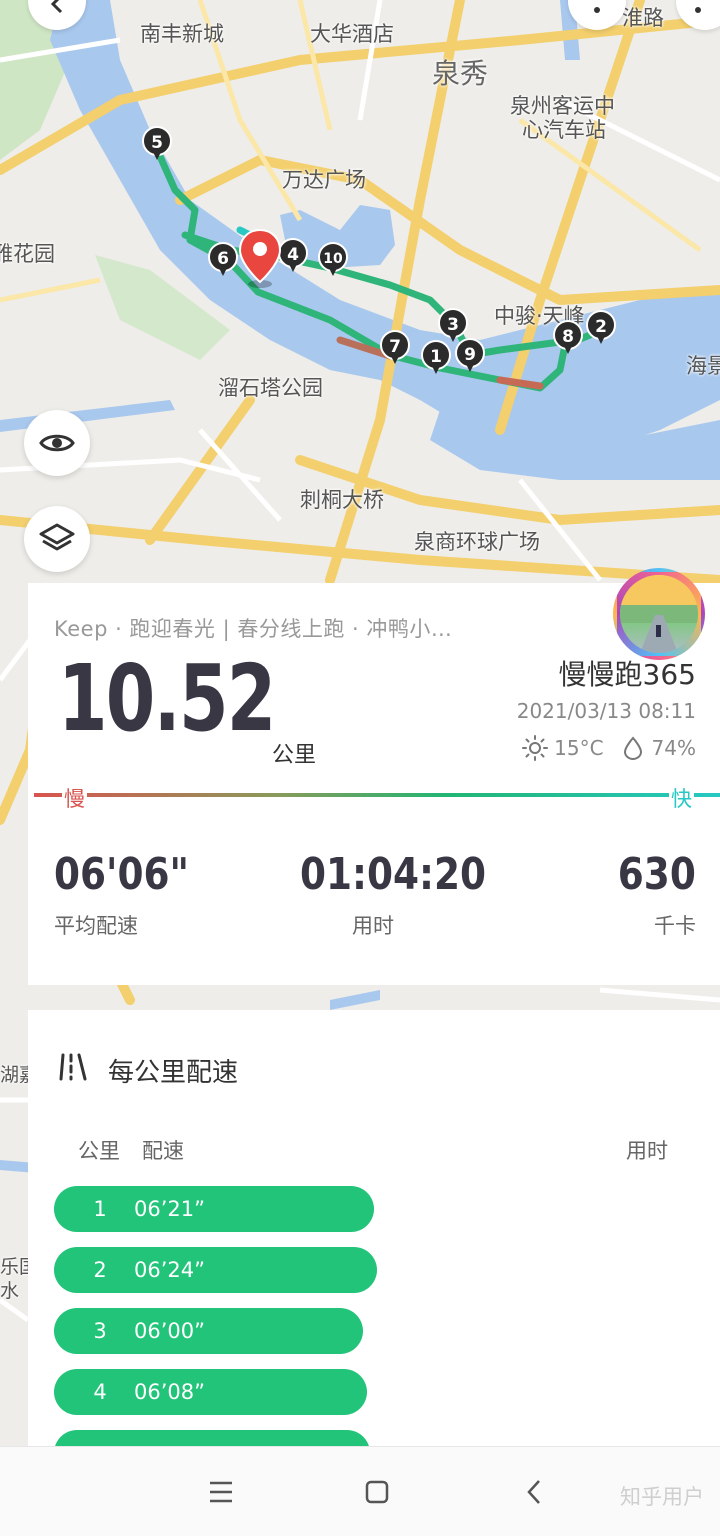 This screenshot has width=720, height=1536. What do you see at coordinates (100, 1209) in the screenshot?
I see `split-km: 1` at bounding box center [100, 1209].